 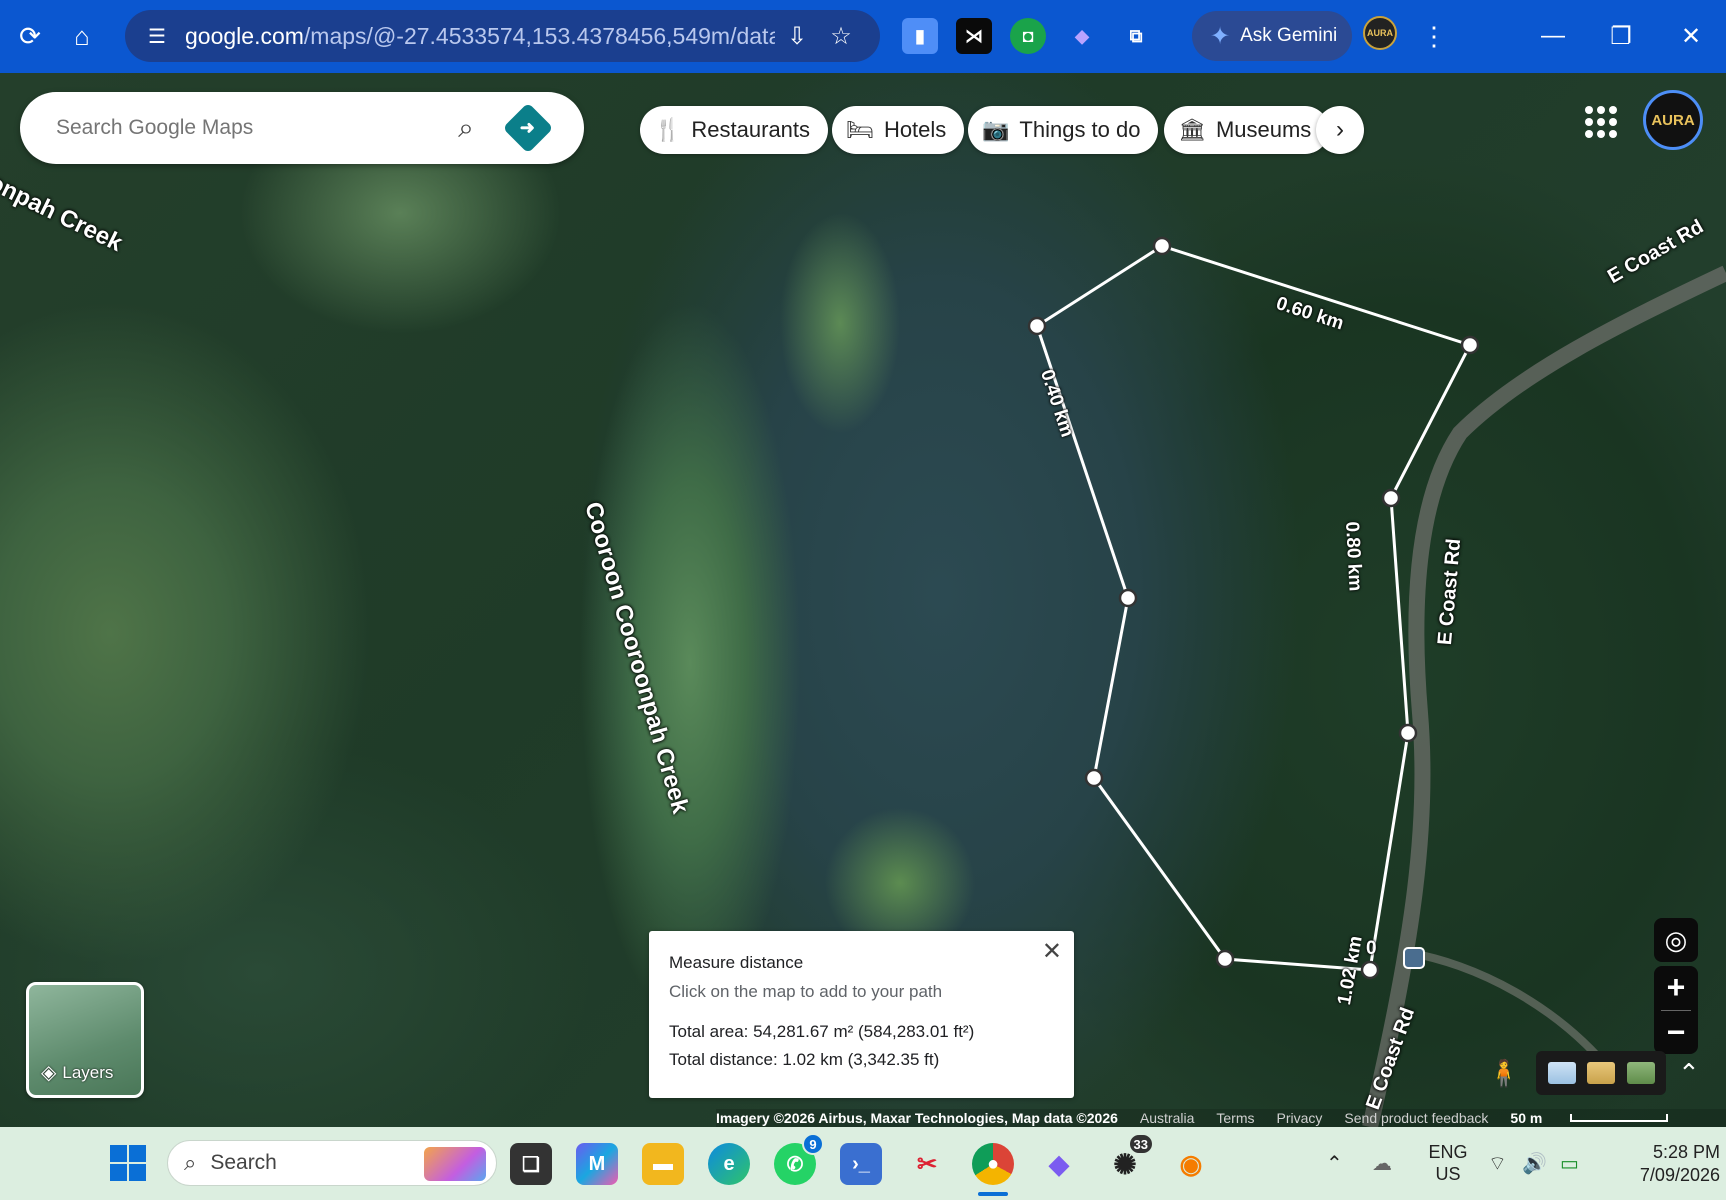 What do you see at coordinates (1448, 1174) in the screenshot?
I see `lang-bottom: US` at bounding box center [1448, 1174].